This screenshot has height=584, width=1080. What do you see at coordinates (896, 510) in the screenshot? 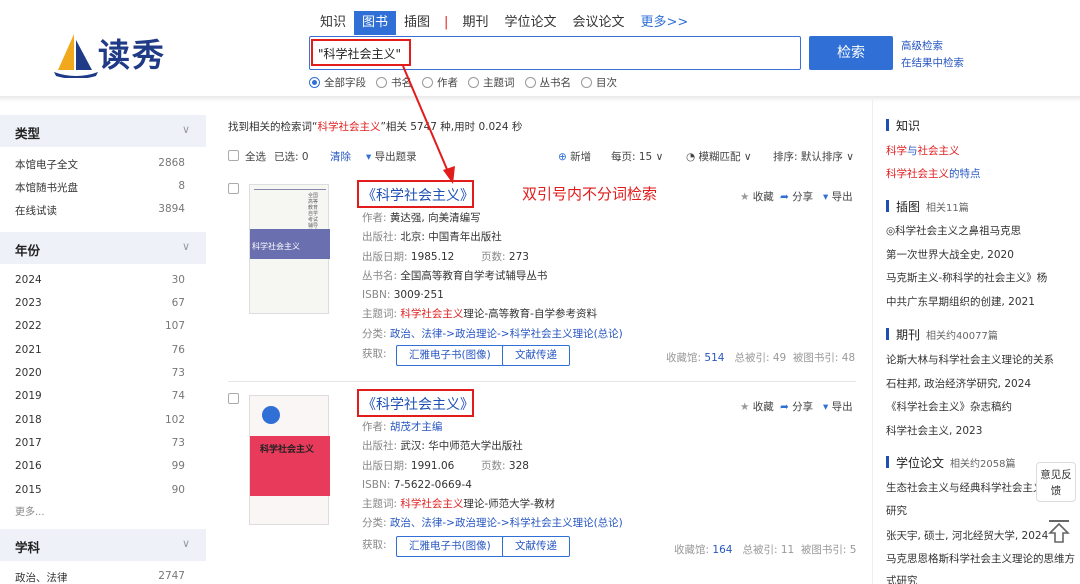
I see `related-link: 研究` at bounding box center [896, 510].